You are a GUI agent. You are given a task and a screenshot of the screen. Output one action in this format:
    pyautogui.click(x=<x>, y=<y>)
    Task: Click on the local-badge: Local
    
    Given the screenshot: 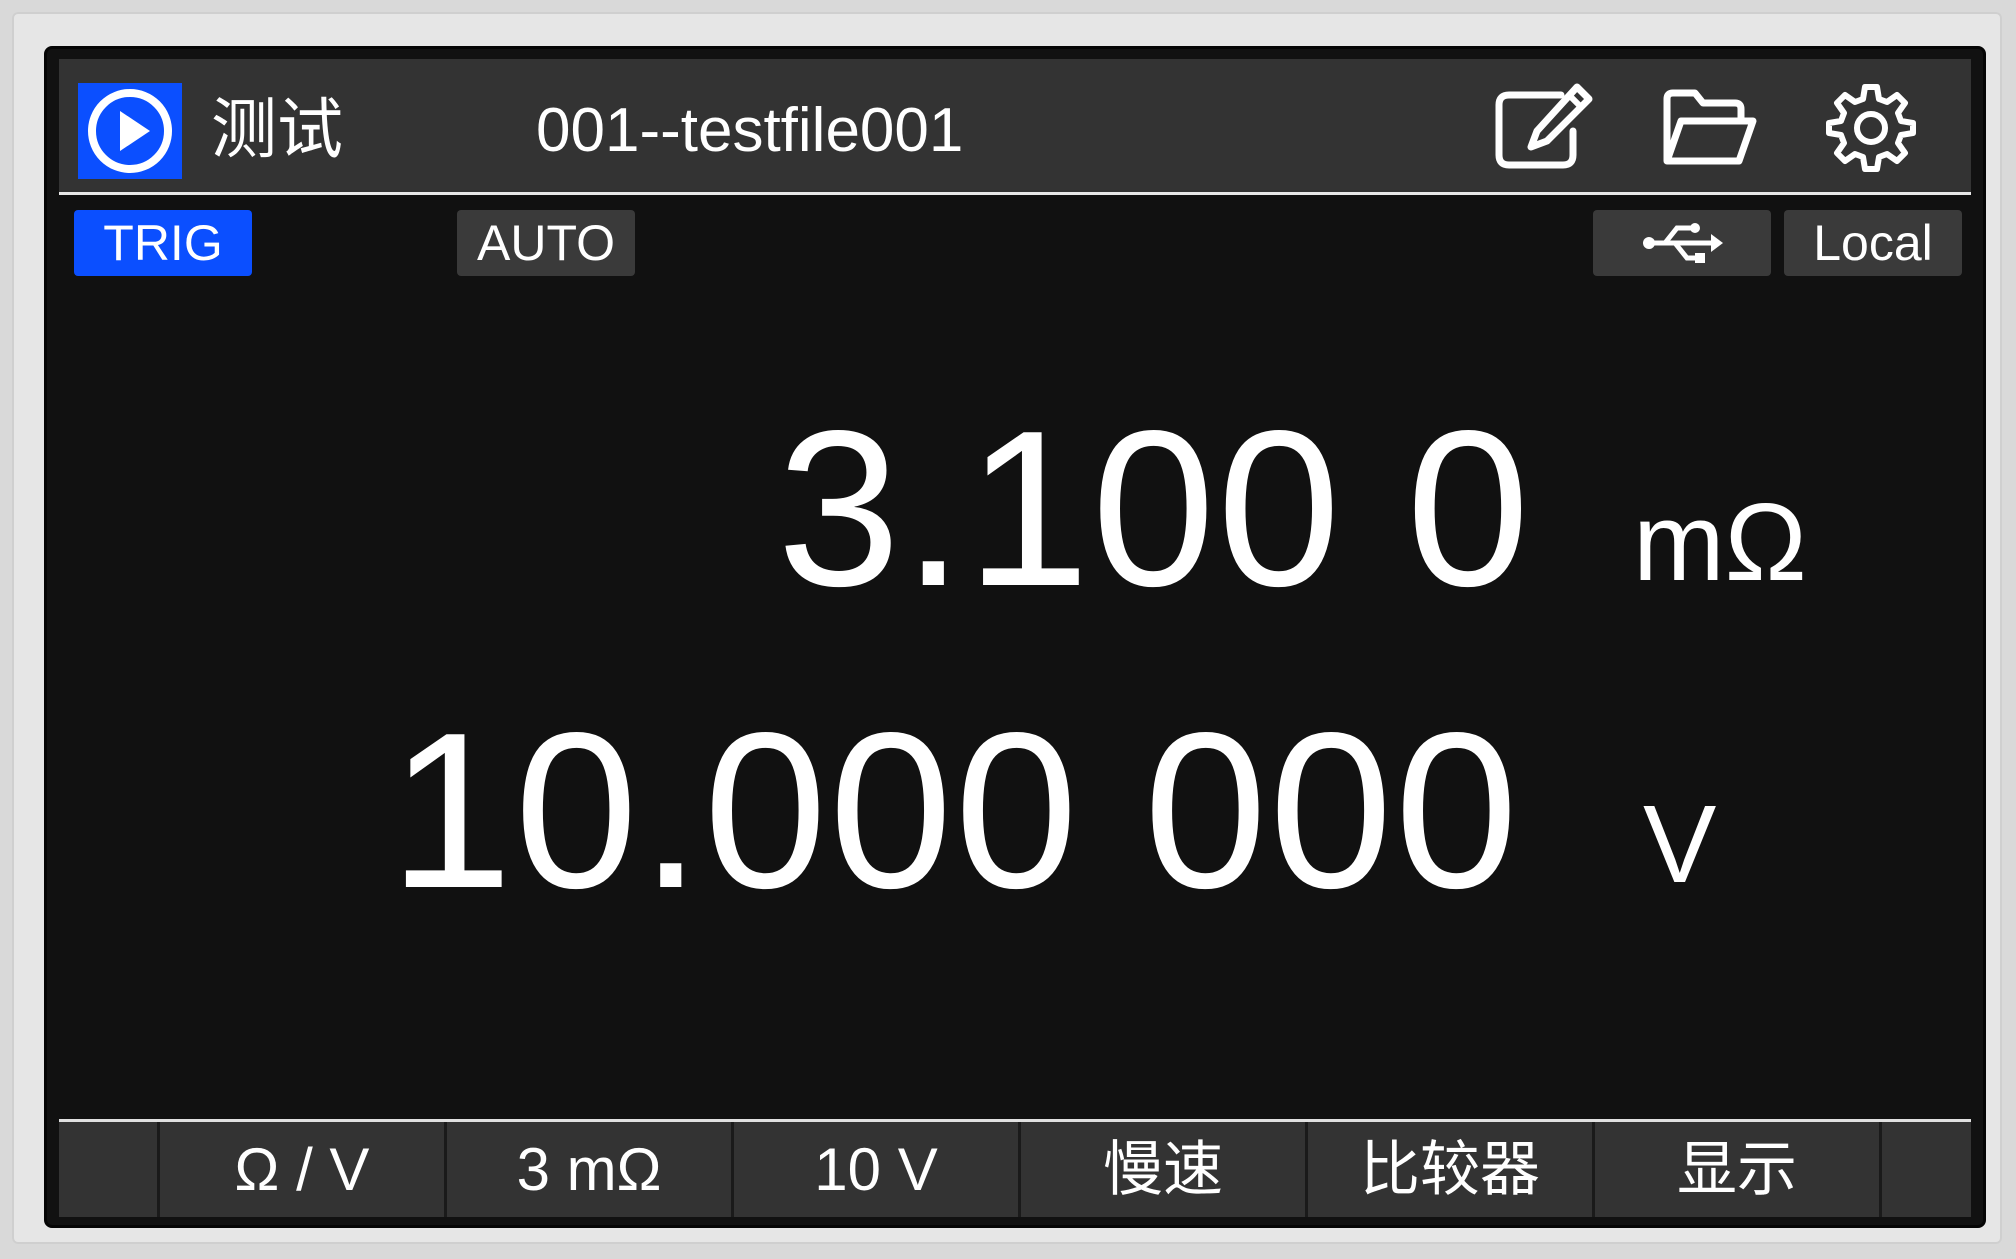 What is the action you would take?
    pyautogui.click(x=1873, y=243)
    